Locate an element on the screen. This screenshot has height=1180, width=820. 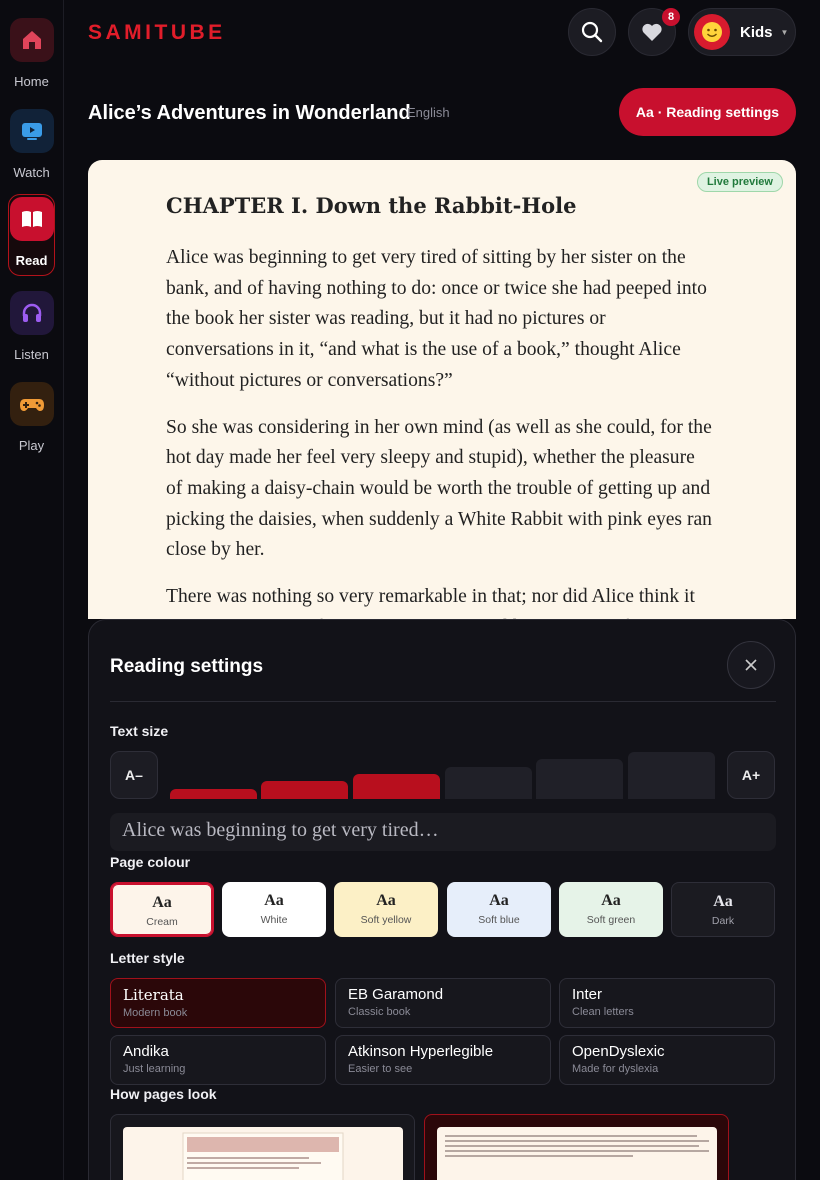
font-option-opendyslexic: OpenDyslexic Made for dyslexia is located at coordinates (667, 1060).